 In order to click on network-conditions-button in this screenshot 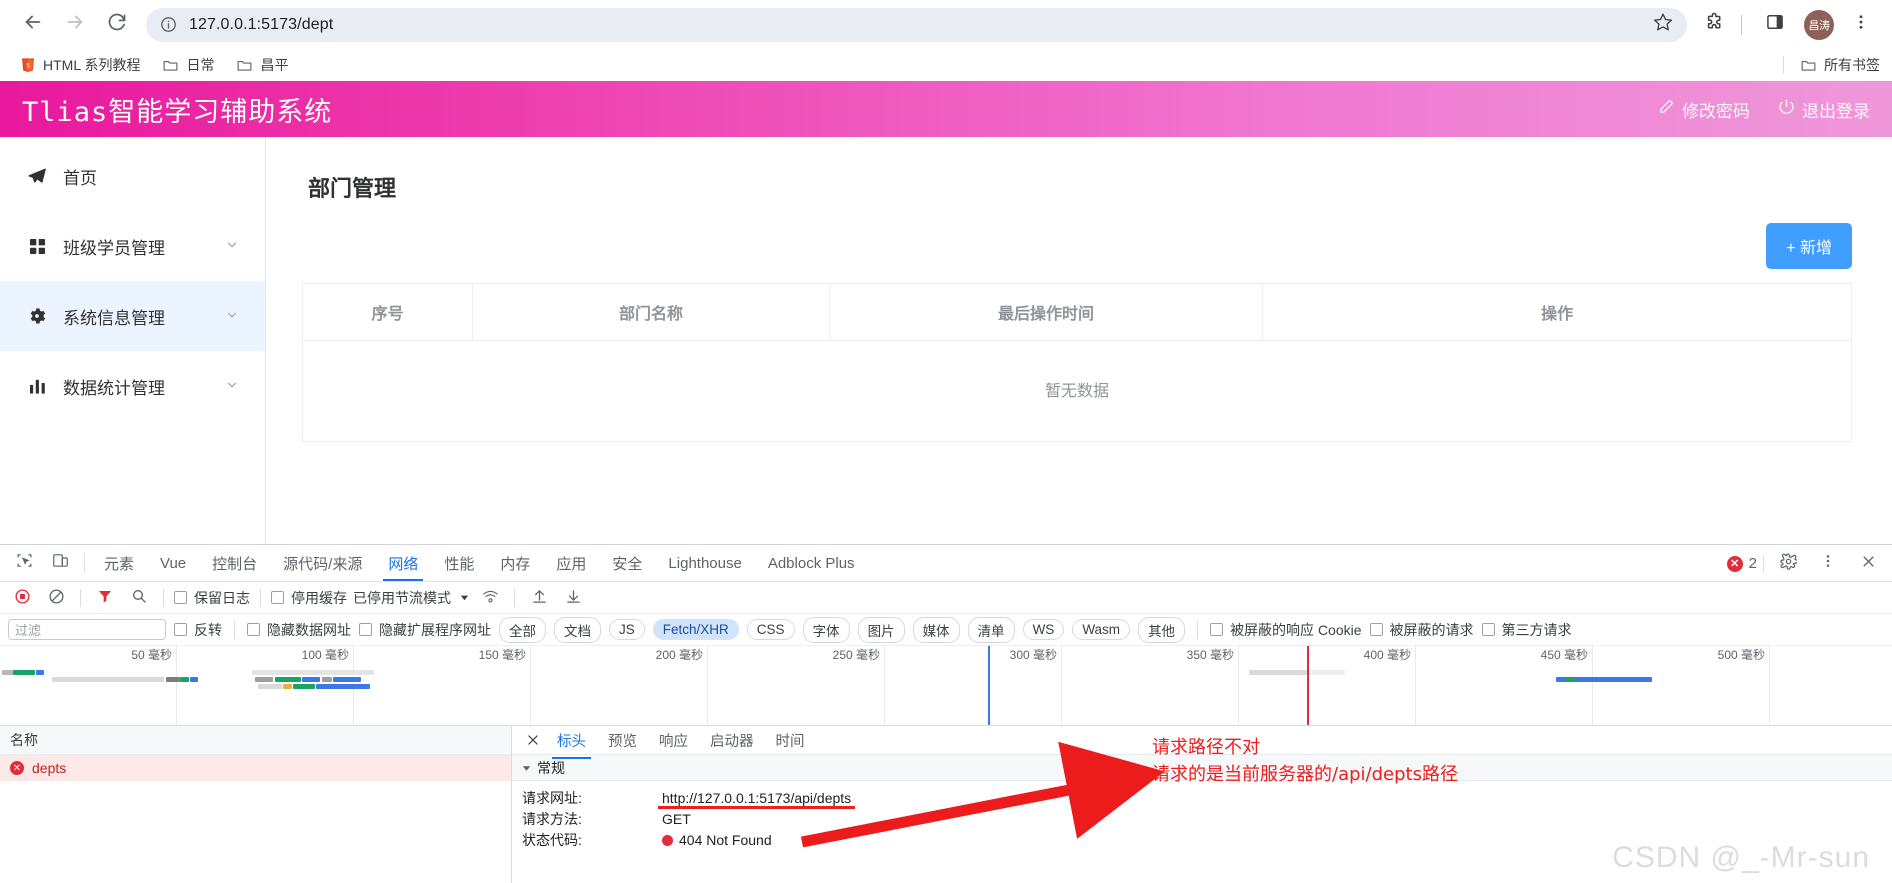, I will do `click(490, 598)`.